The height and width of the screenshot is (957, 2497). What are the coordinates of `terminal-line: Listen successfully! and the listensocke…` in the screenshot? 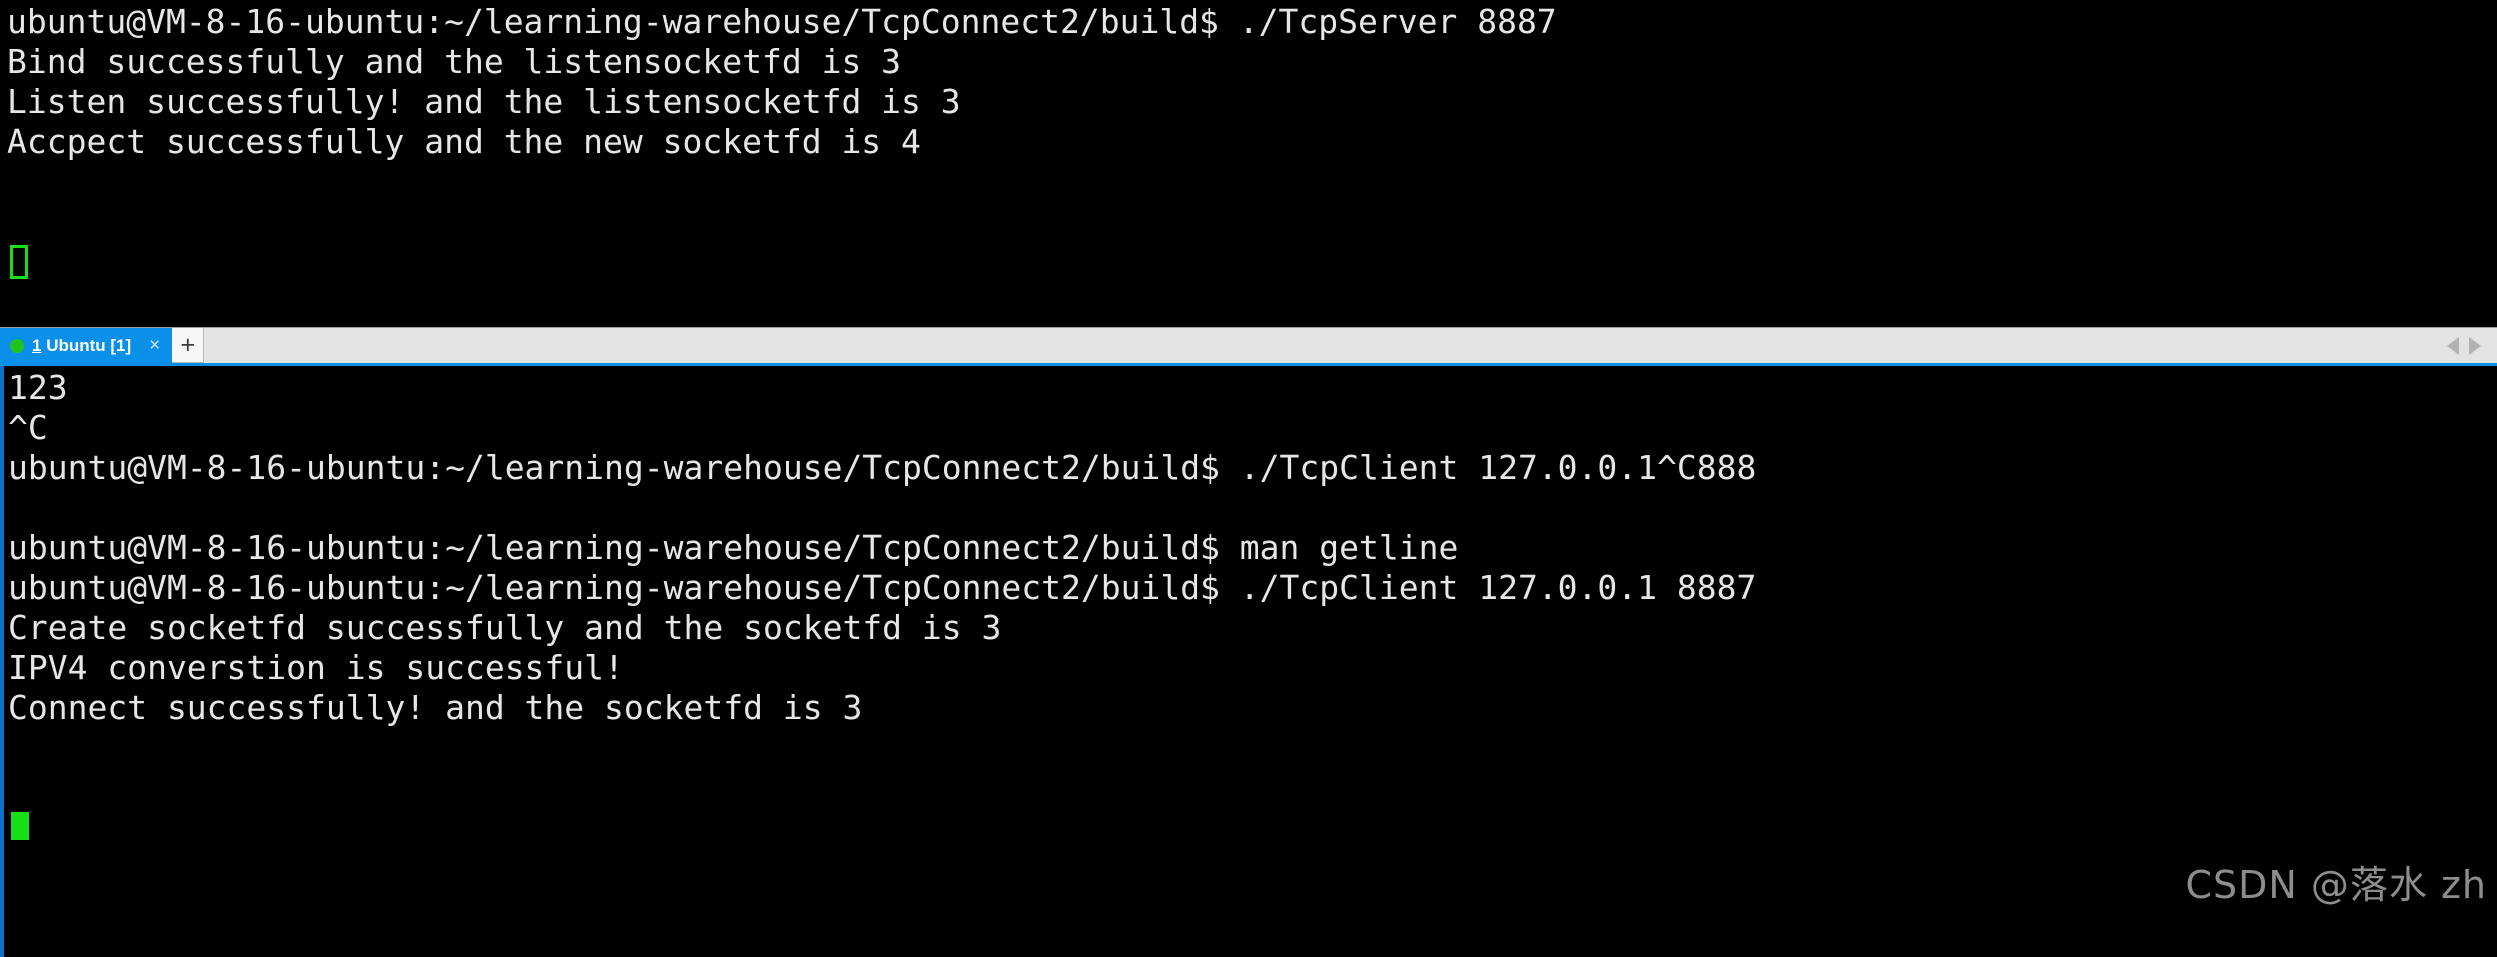 It's located at (484, 101).